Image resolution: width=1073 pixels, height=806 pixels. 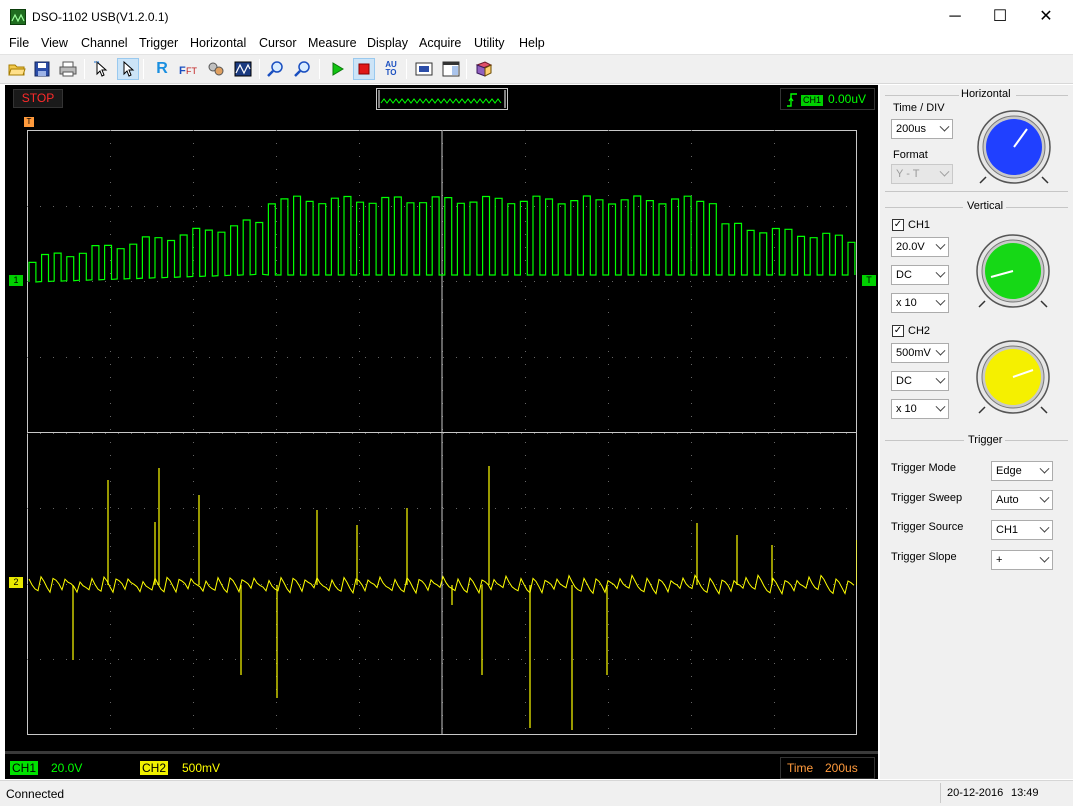 What do you see at coordinates (920, 247) in the screenshot?
I see `ch1-volts-select: 20.0V` at bounding box center [920, 247].